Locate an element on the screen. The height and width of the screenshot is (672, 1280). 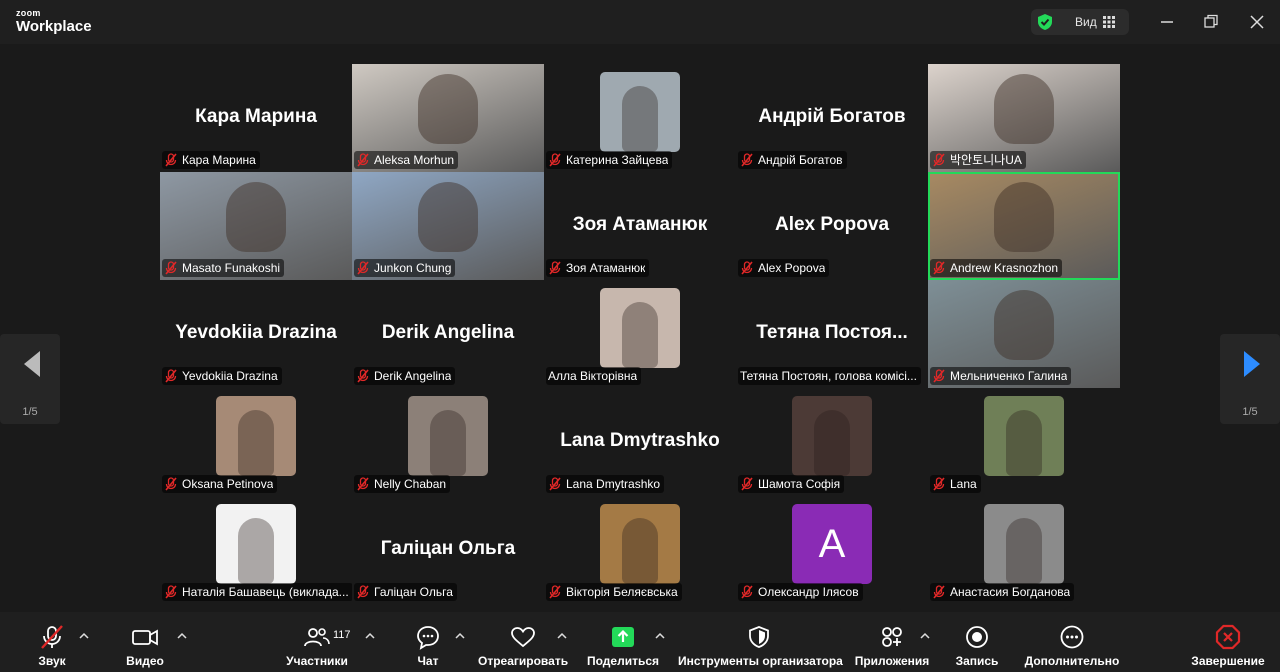
record-button: Запись is located at coordinates (977, 646).